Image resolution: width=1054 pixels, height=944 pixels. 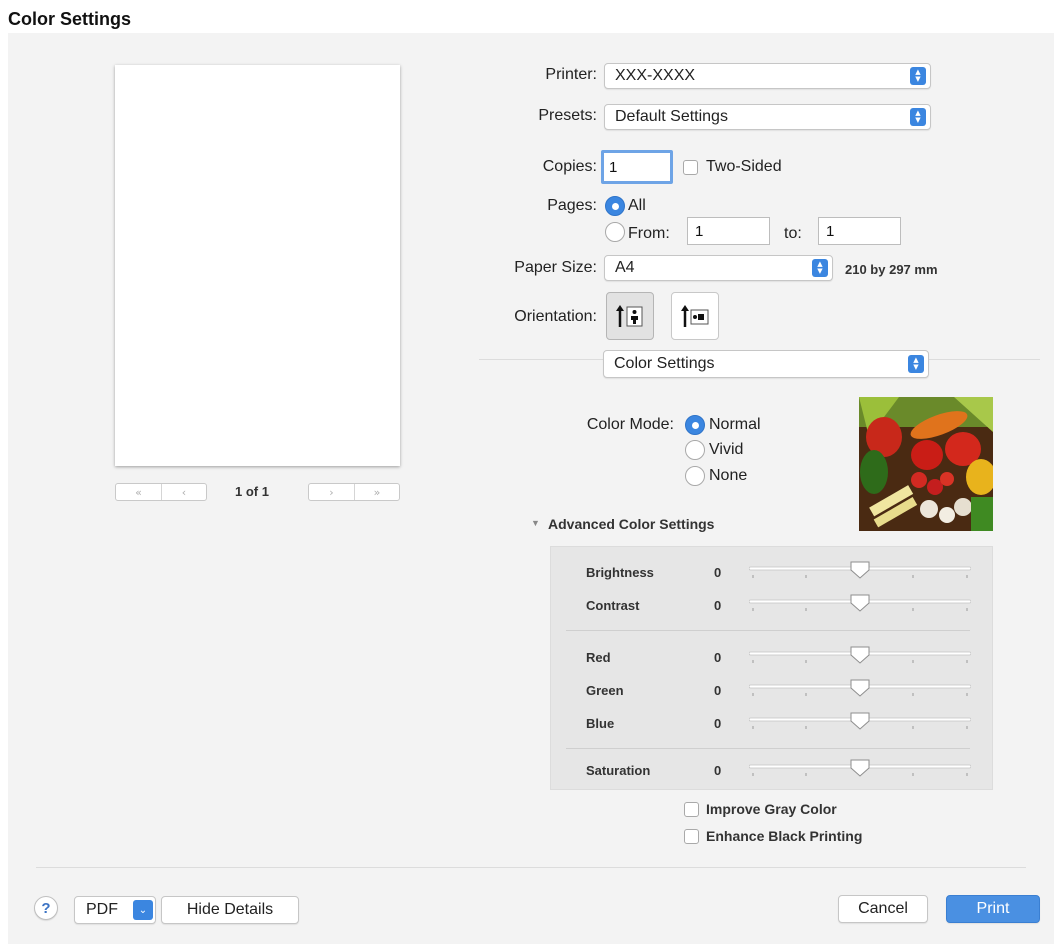 What do you see at coordinates (637, 205) in the screenshot?
I see `pages-all-label: All` at bounding box center [637, 205].